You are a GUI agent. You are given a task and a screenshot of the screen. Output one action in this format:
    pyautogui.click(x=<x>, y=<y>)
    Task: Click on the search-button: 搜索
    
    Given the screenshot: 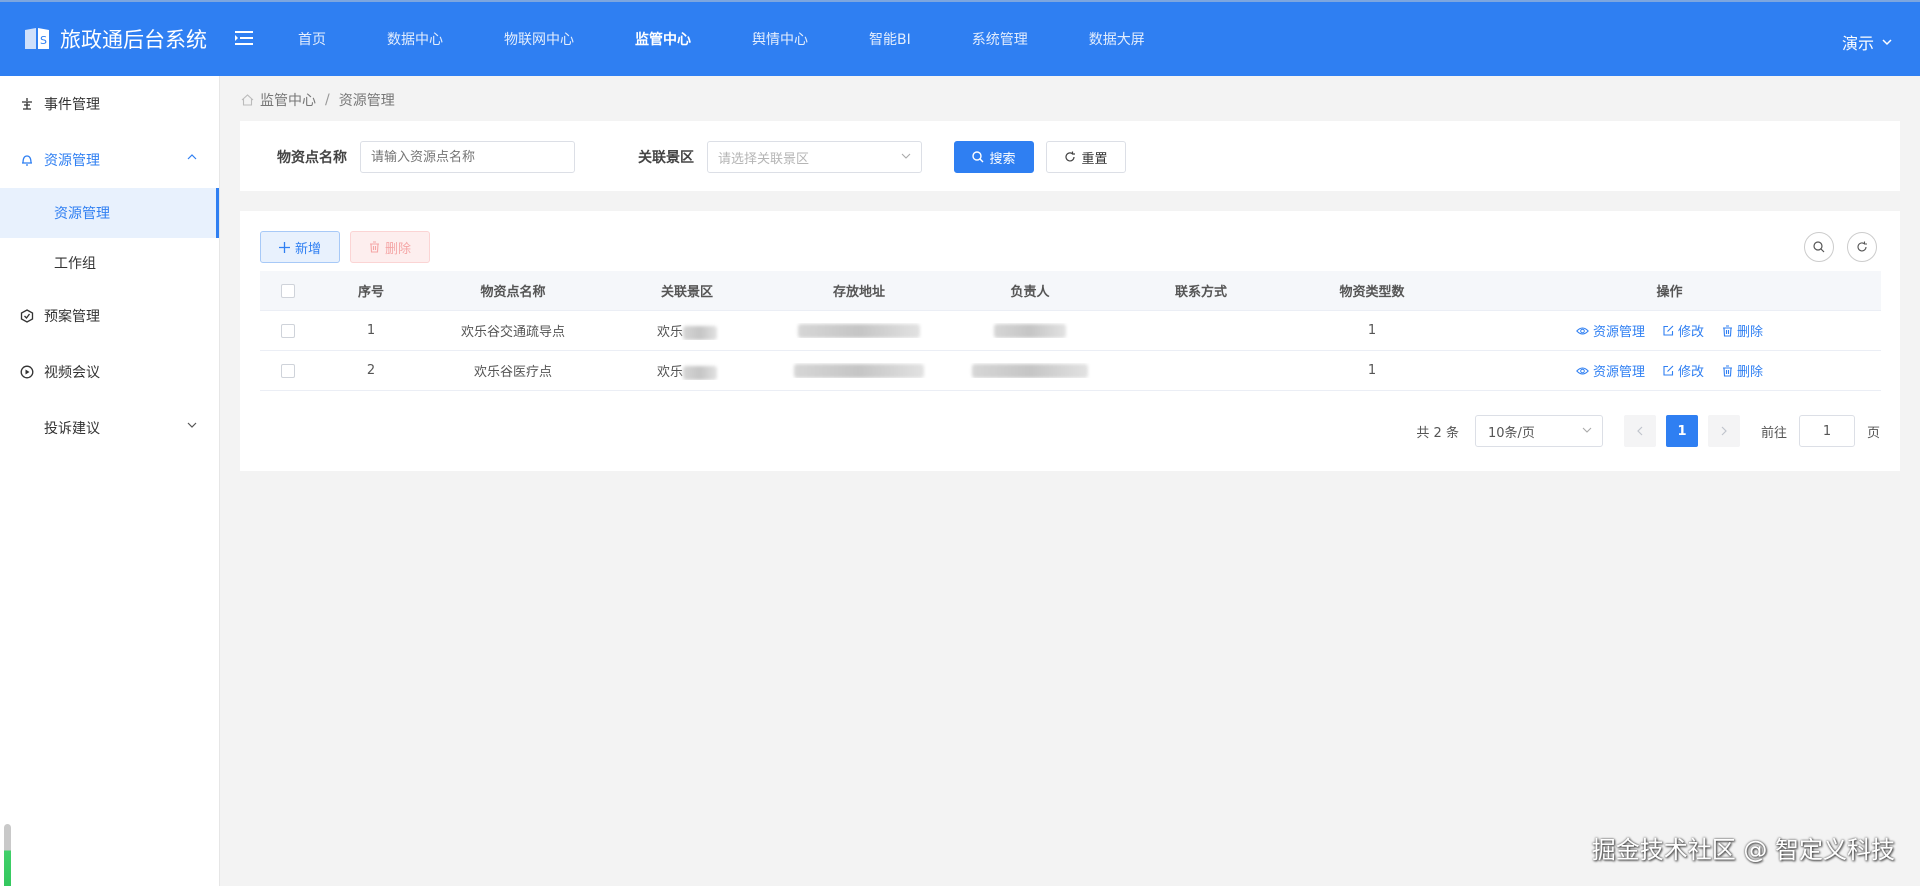 What is the action you would take?
    pyautogui.click(x=994, y=157)
    